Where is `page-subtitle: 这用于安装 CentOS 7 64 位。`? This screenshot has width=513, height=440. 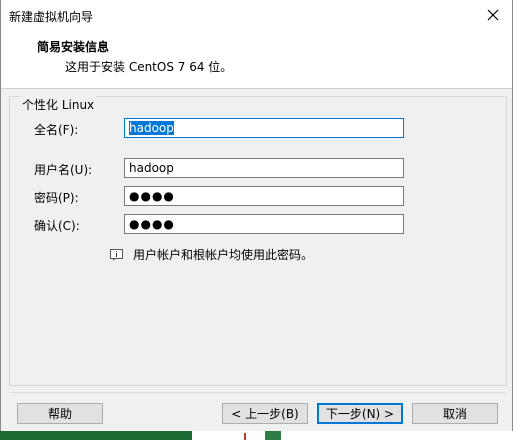 page-subtitle: 这用于安装 CentOS 7 64 位。 is located at coordinates (149, 67).